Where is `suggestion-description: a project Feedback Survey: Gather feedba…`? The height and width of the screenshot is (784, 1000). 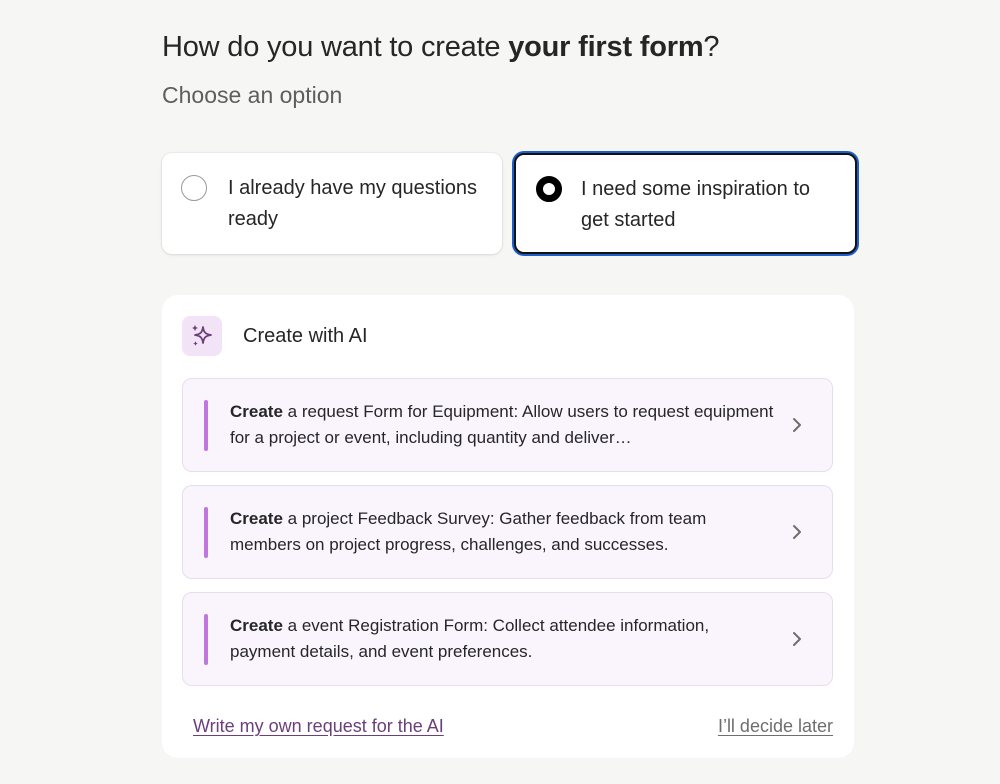
suggestion-description: a project Feedback Survey: Gather feedba… is located at coordinates (468, 531).